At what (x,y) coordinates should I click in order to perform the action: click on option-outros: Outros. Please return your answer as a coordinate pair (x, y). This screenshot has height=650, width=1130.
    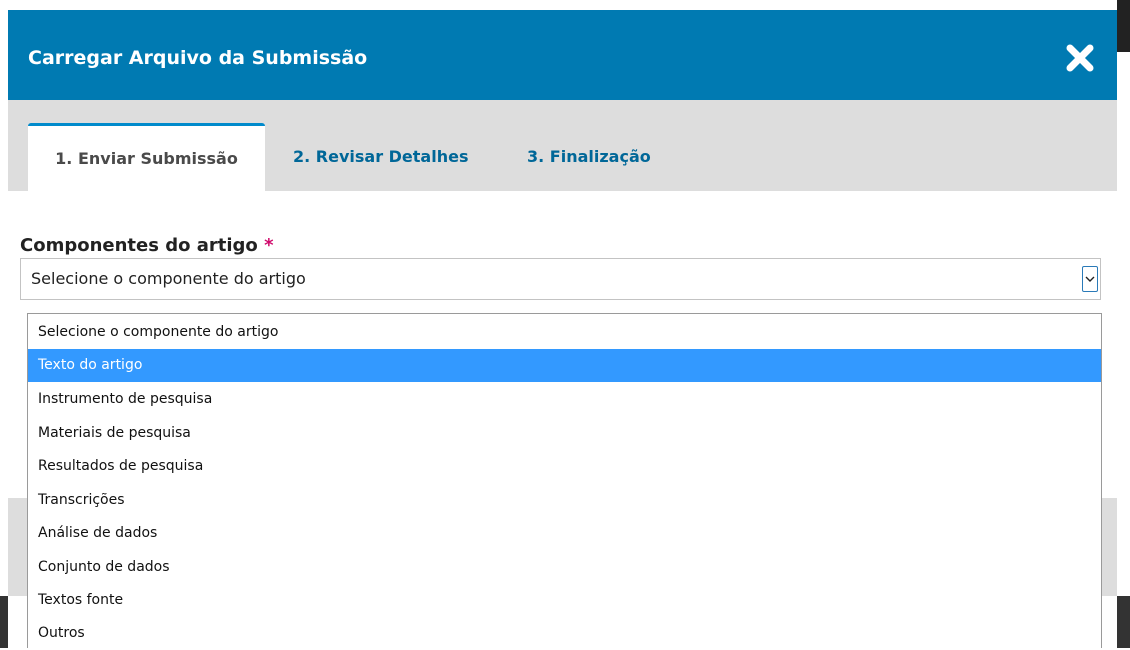
    Looking at the image, I should click on (564, 633).